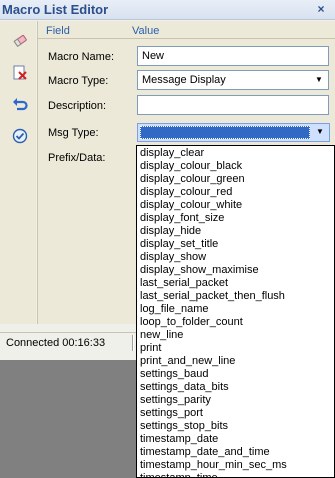 The image size is (335, 478). Describe the element at coordinates (235, 465) in the screenshot. I see `dropdown-option: timestamp_hour_min_sec_ms` at that location.